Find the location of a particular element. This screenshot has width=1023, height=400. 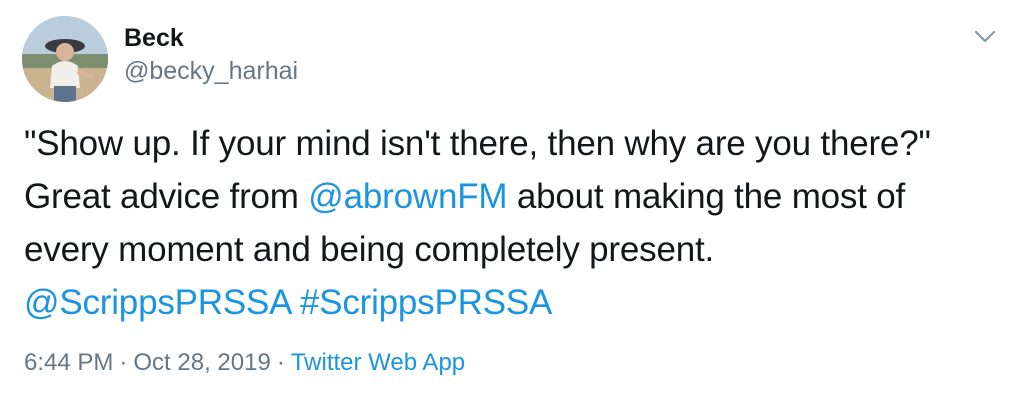

tweet-text-segment is located at coordinates (295, 302).